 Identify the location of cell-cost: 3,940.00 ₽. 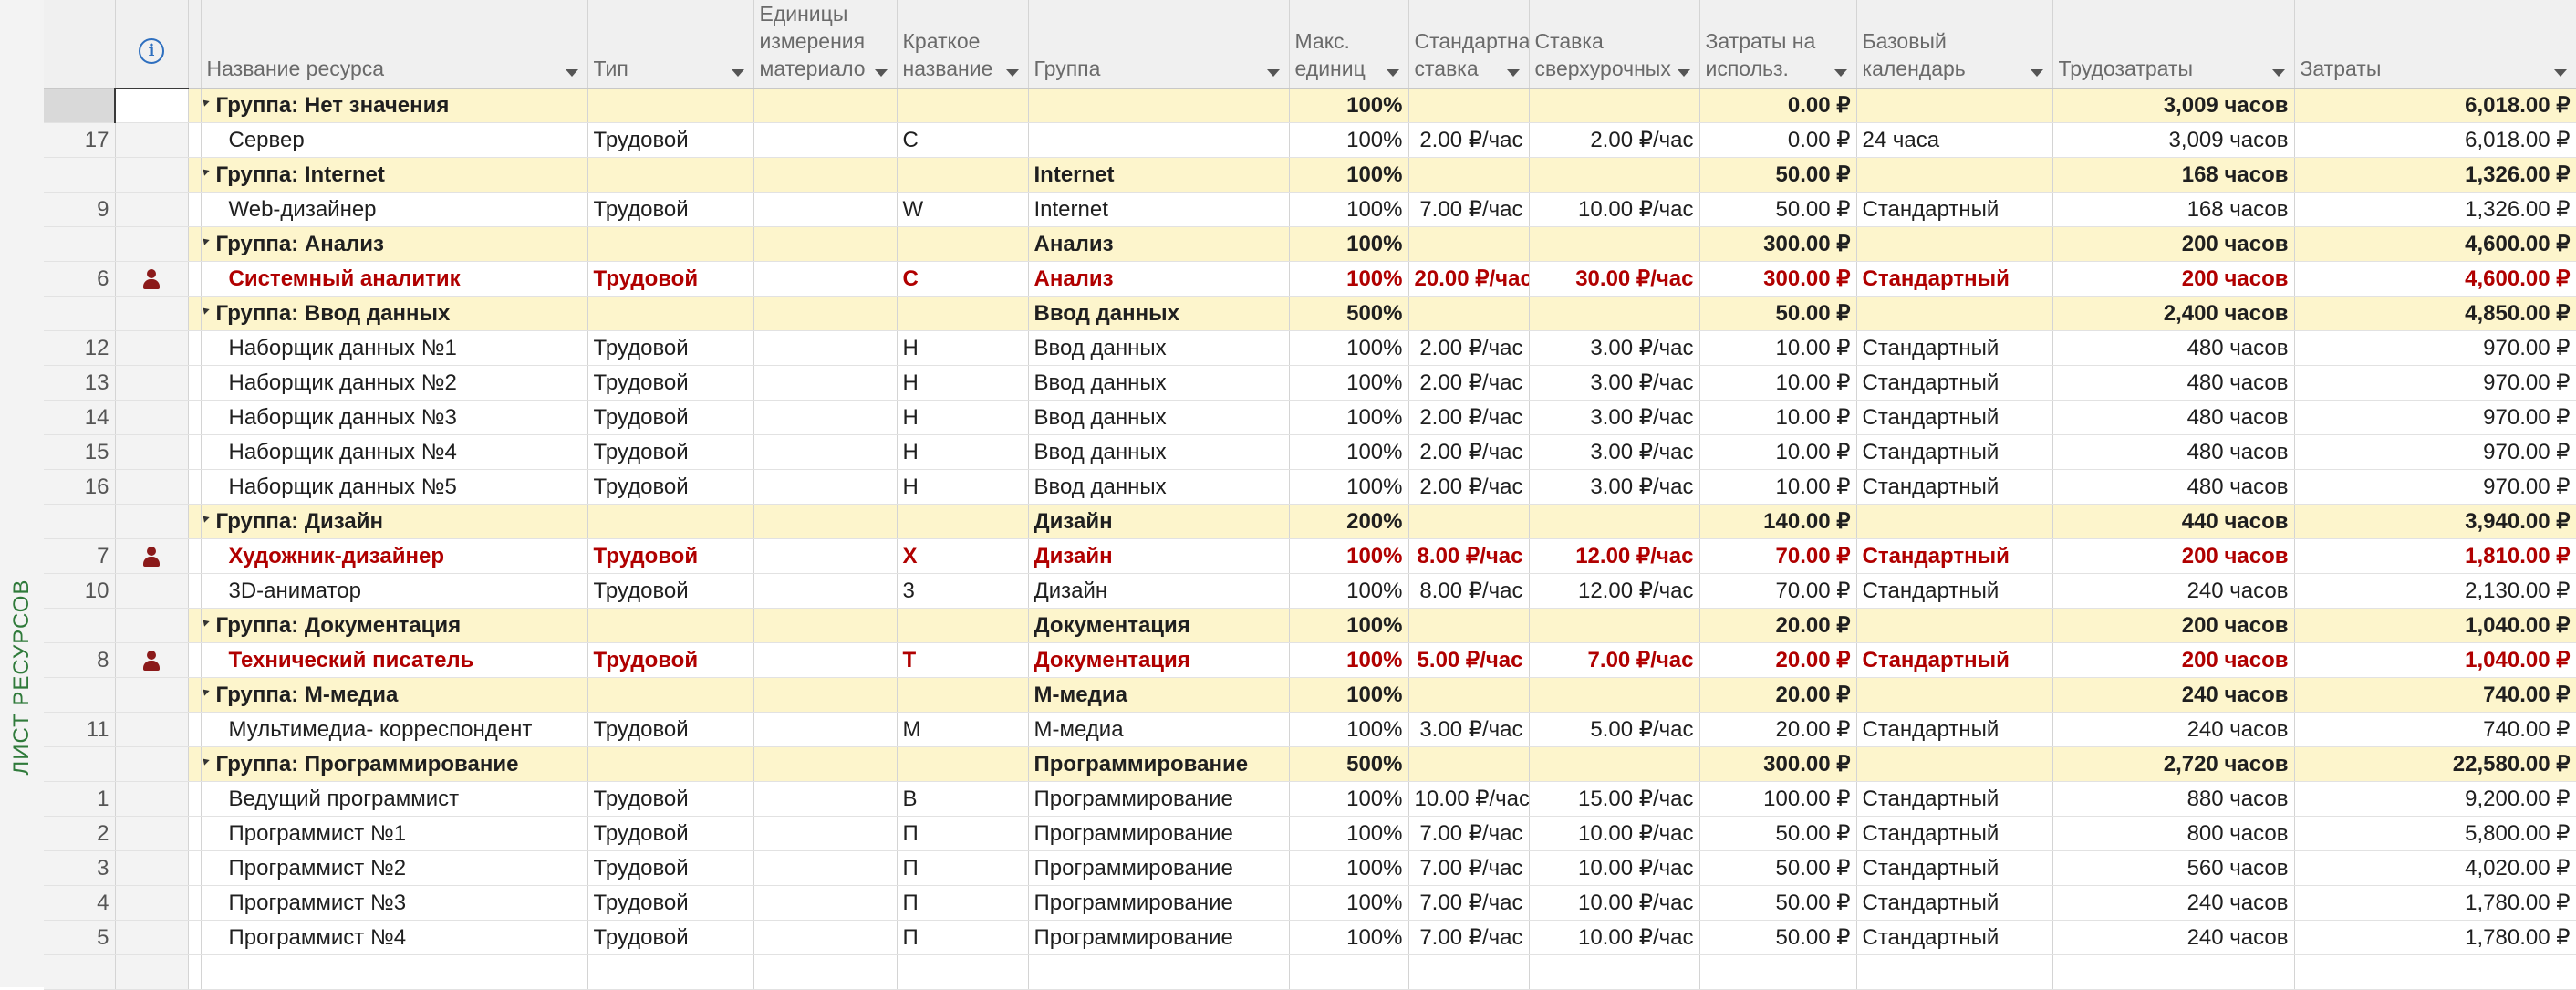
(2435, 522).